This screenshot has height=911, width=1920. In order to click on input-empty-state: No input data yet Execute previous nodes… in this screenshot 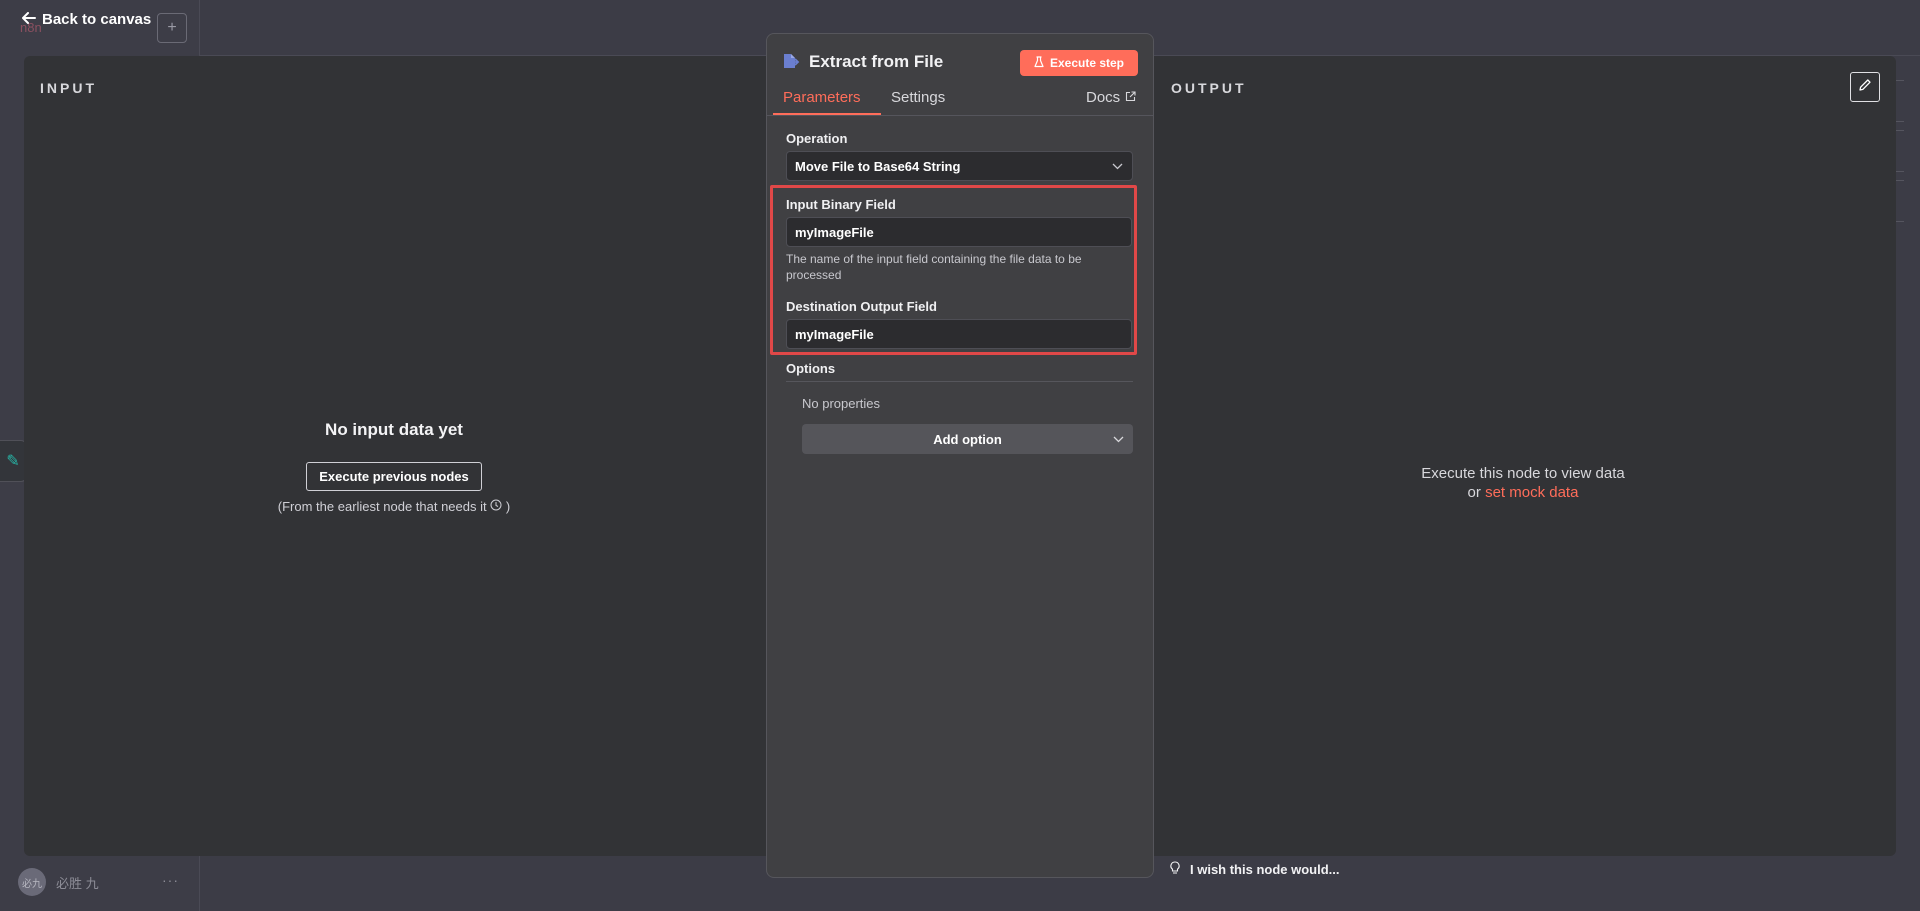, I will do `click(394, 467)`.